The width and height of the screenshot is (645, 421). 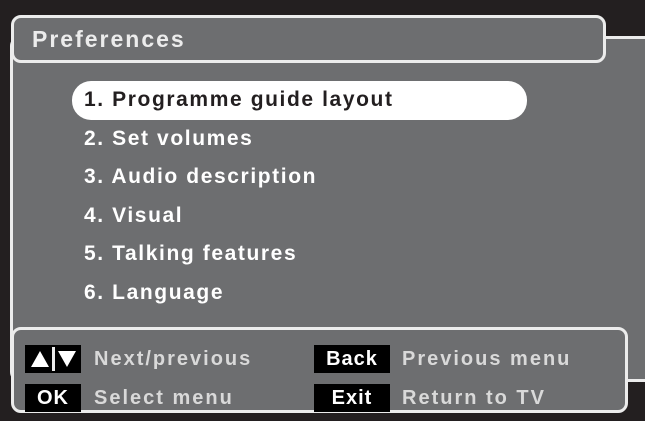 What do you see at coordinates (487, 359) in the screenshot?
I see `previous-menu-label: Previous menu` at bounding box center [487, 359].